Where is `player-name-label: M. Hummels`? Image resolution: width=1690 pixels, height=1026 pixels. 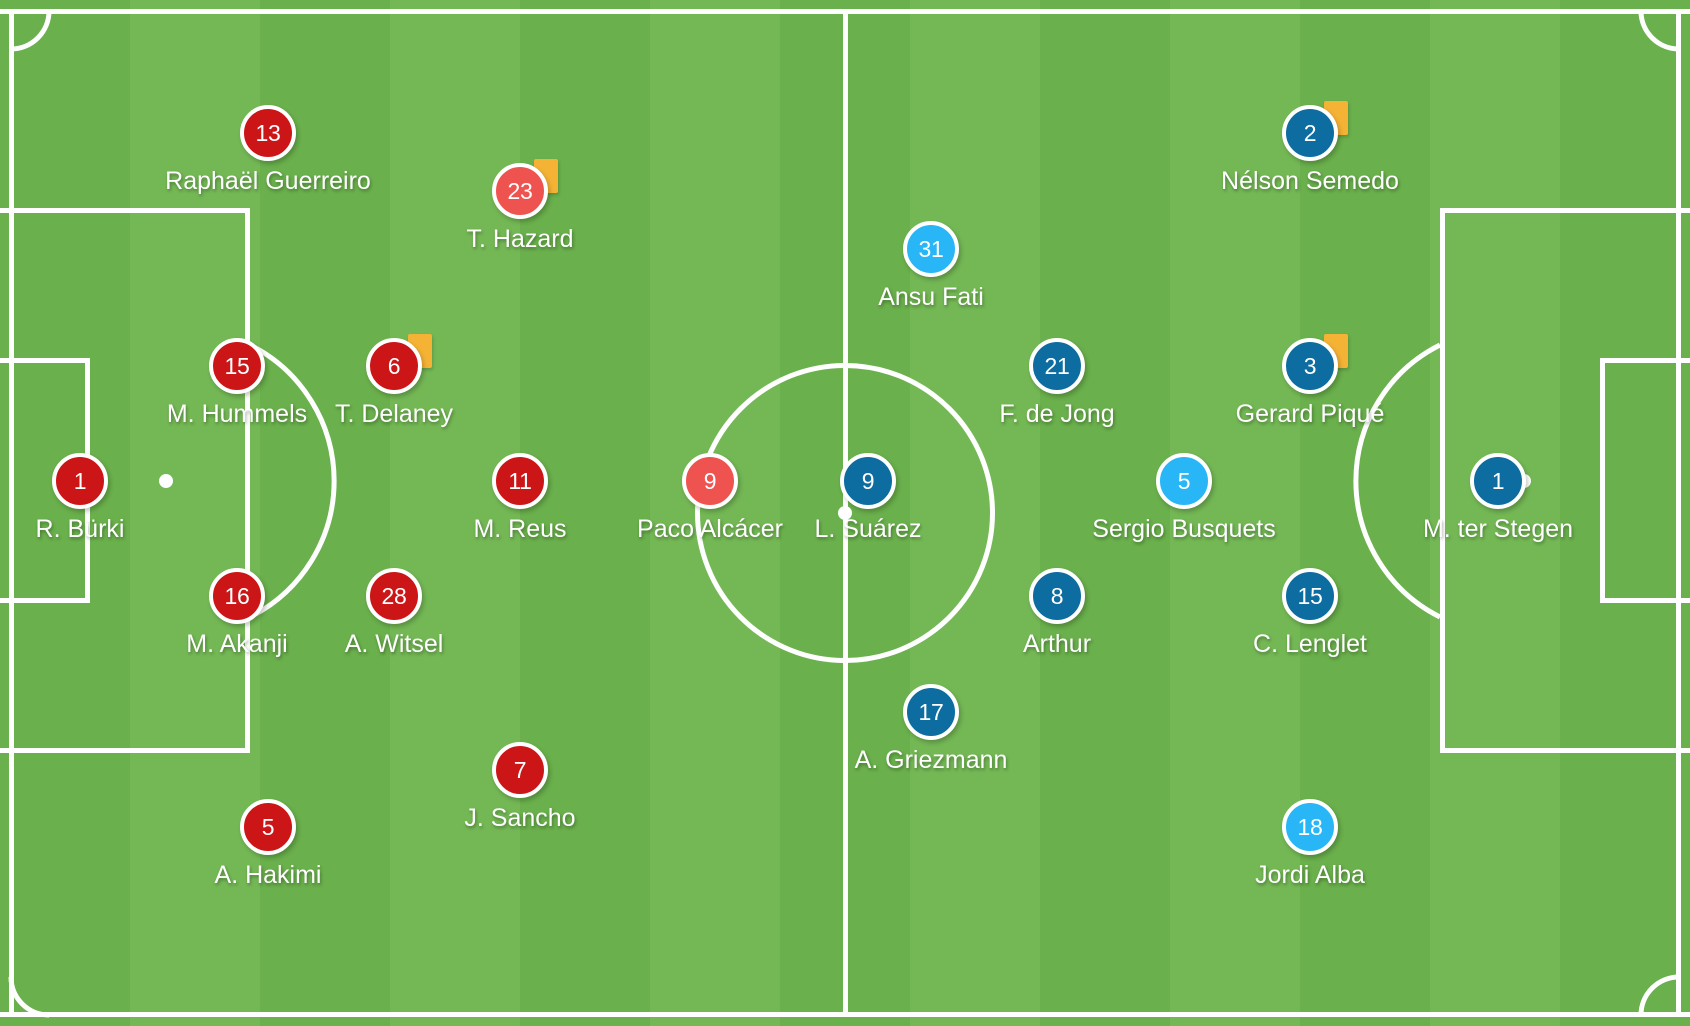 player-name-label: M. Hummels is located at coordinates (237, 414).